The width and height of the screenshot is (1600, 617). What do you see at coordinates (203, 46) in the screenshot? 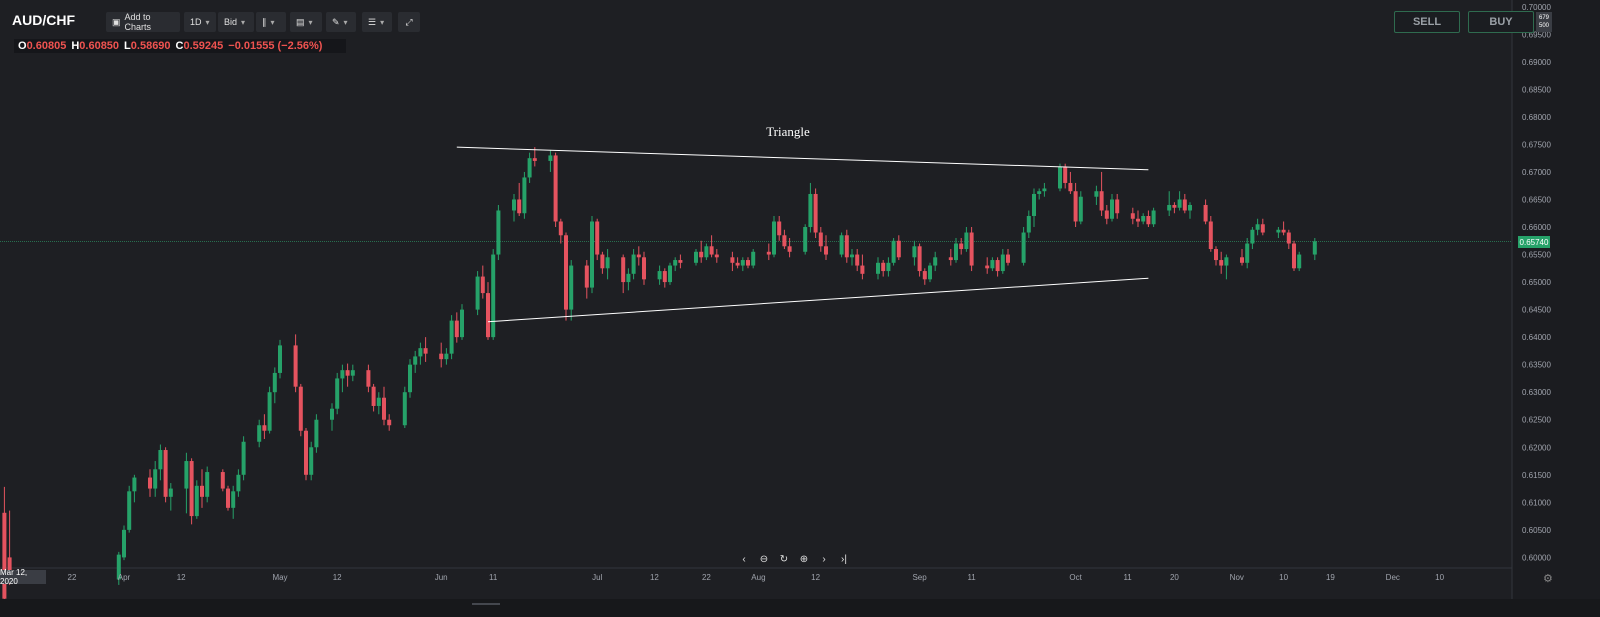
I see `close-value: 0.59245` at bounding box center [203, 46].